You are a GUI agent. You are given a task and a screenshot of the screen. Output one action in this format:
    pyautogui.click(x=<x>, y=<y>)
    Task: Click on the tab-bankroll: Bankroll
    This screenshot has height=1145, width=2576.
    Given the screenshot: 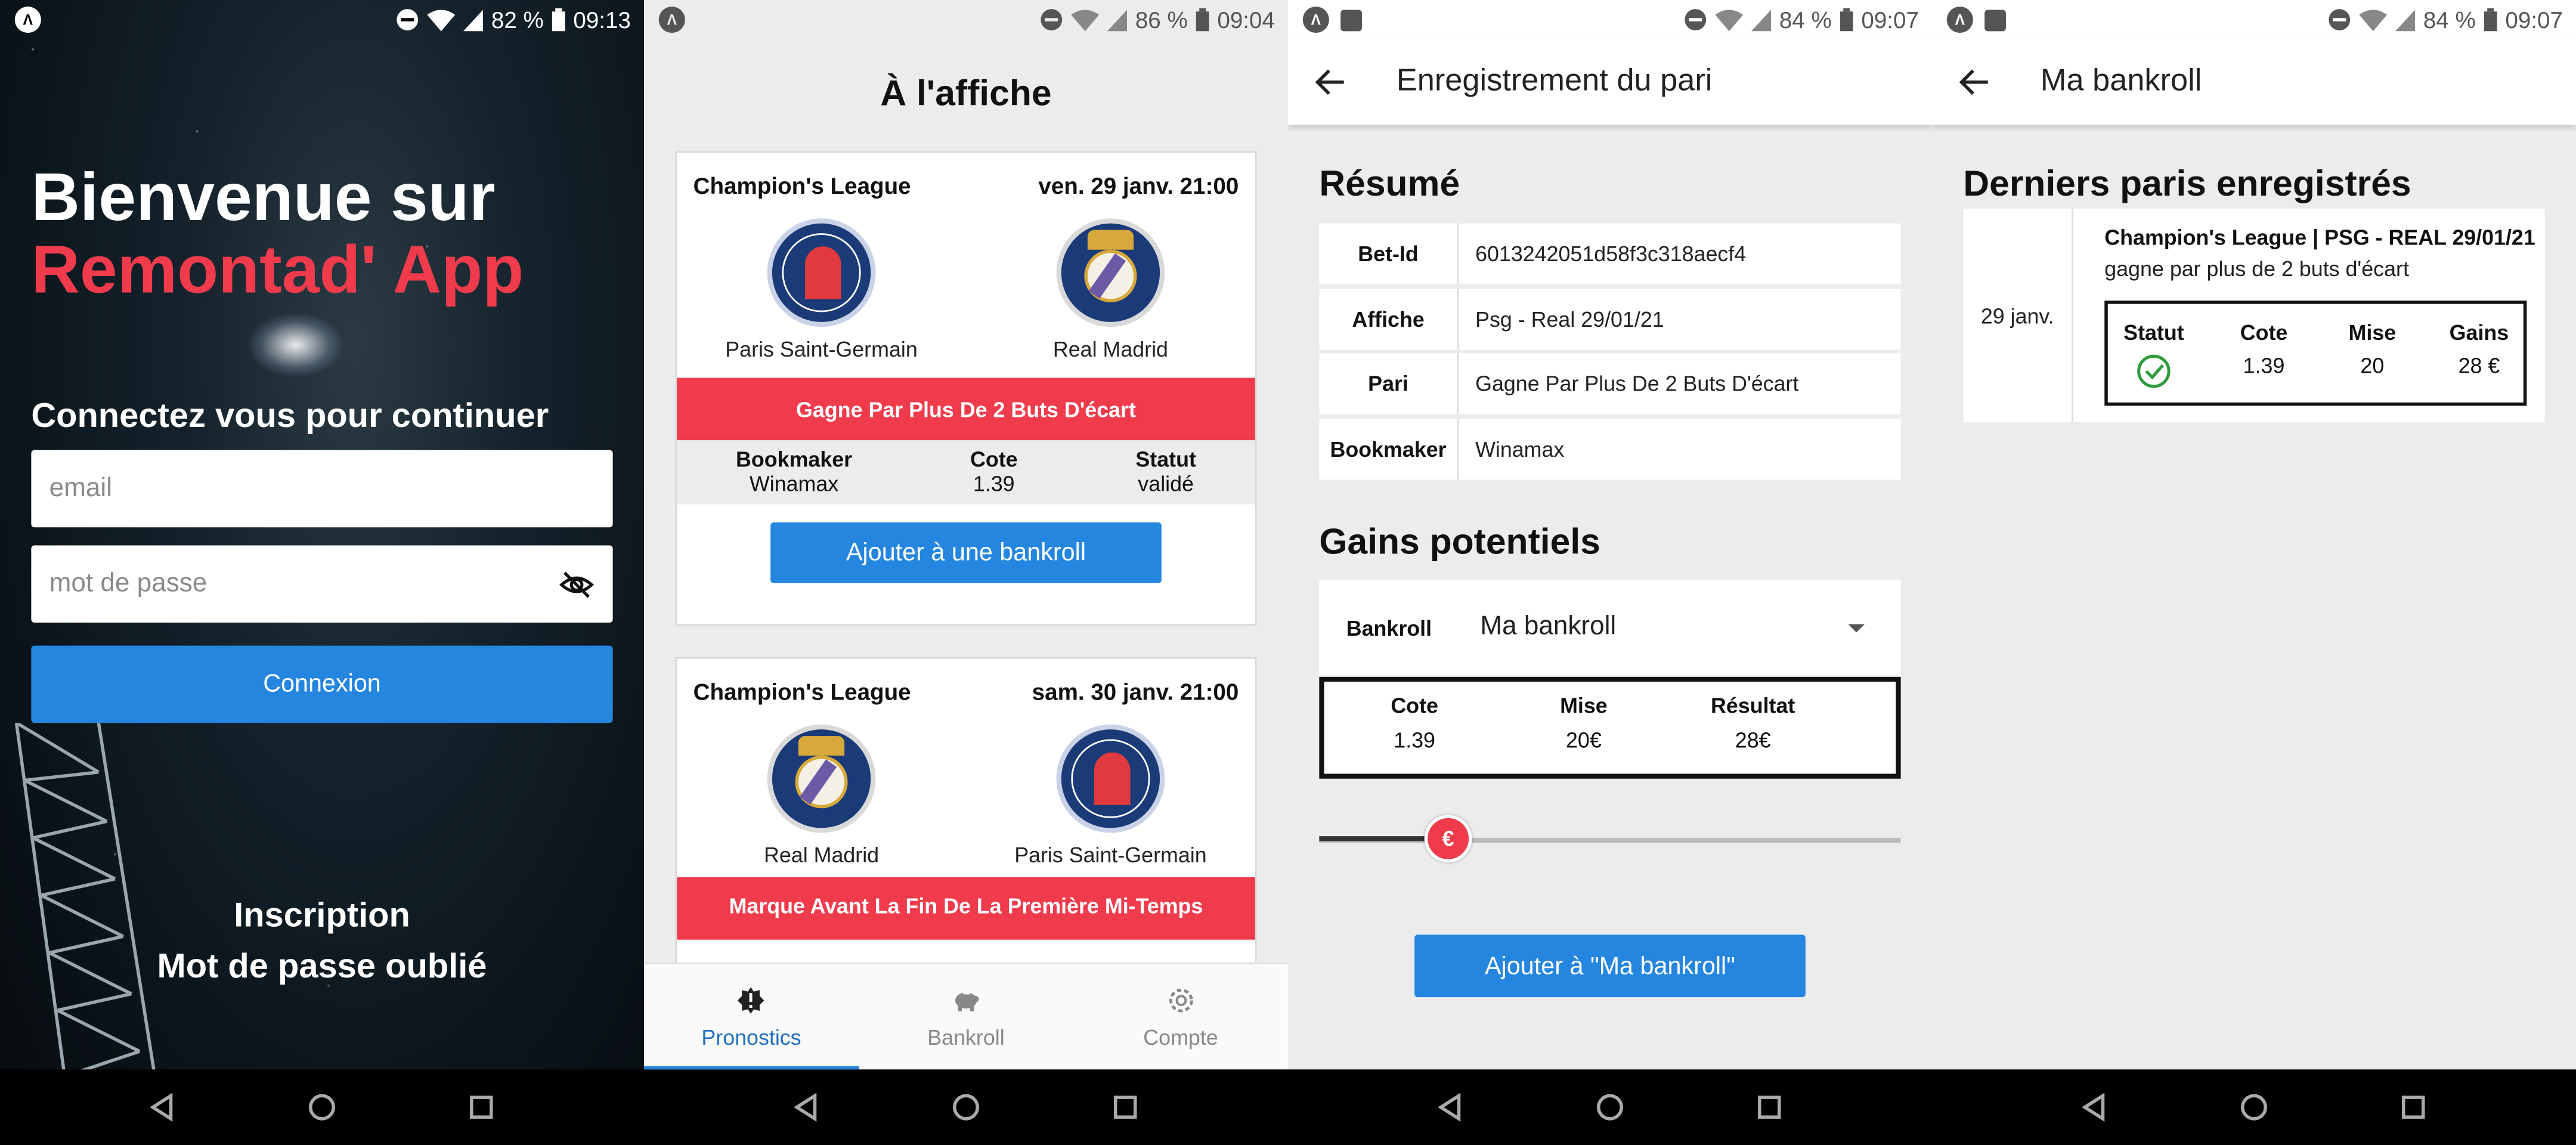 What is the action you would take?
    pyautogui.click(x=966, y=1016)
    